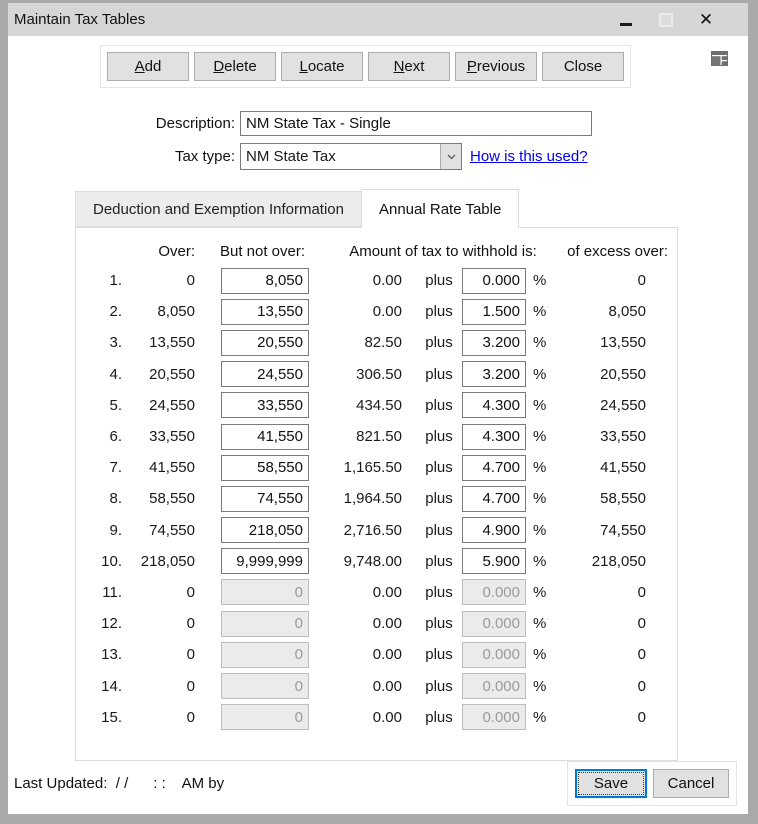 The height and width of the screenshot is (824, 758). I want to click on rate-table-row: 3. 13,550 82.50 plus % 13,550, so click(379, 342).